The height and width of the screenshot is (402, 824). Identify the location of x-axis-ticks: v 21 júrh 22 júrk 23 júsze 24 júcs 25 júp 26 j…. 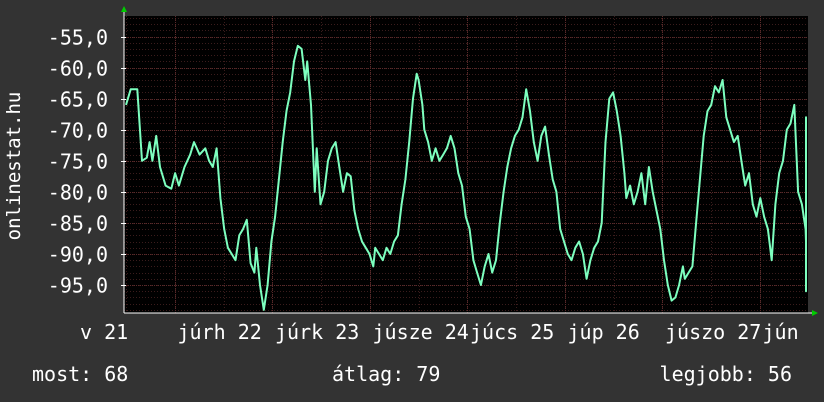
(439, 332).